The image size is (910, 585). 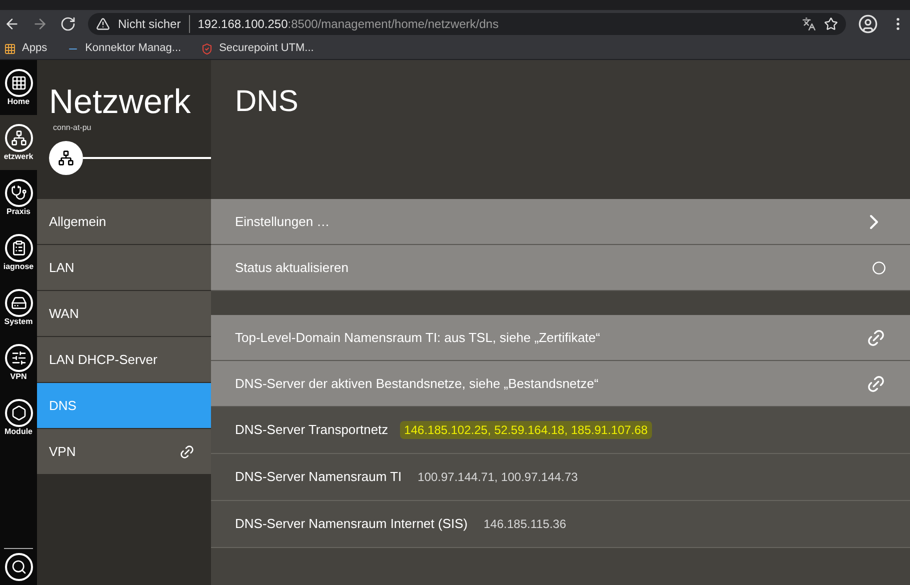 I want to click on warning-icon, so click(x=103, y=24).